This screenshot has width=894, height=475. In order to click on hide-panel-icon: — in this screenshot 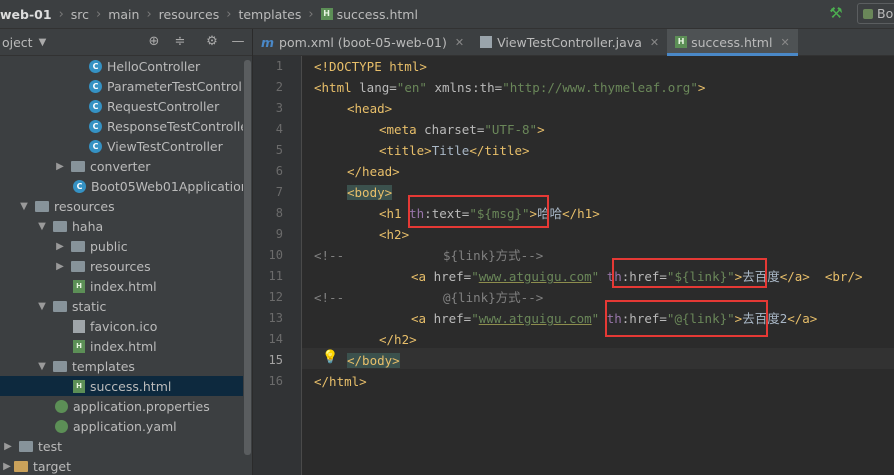, I will do `click(238, 42)`.